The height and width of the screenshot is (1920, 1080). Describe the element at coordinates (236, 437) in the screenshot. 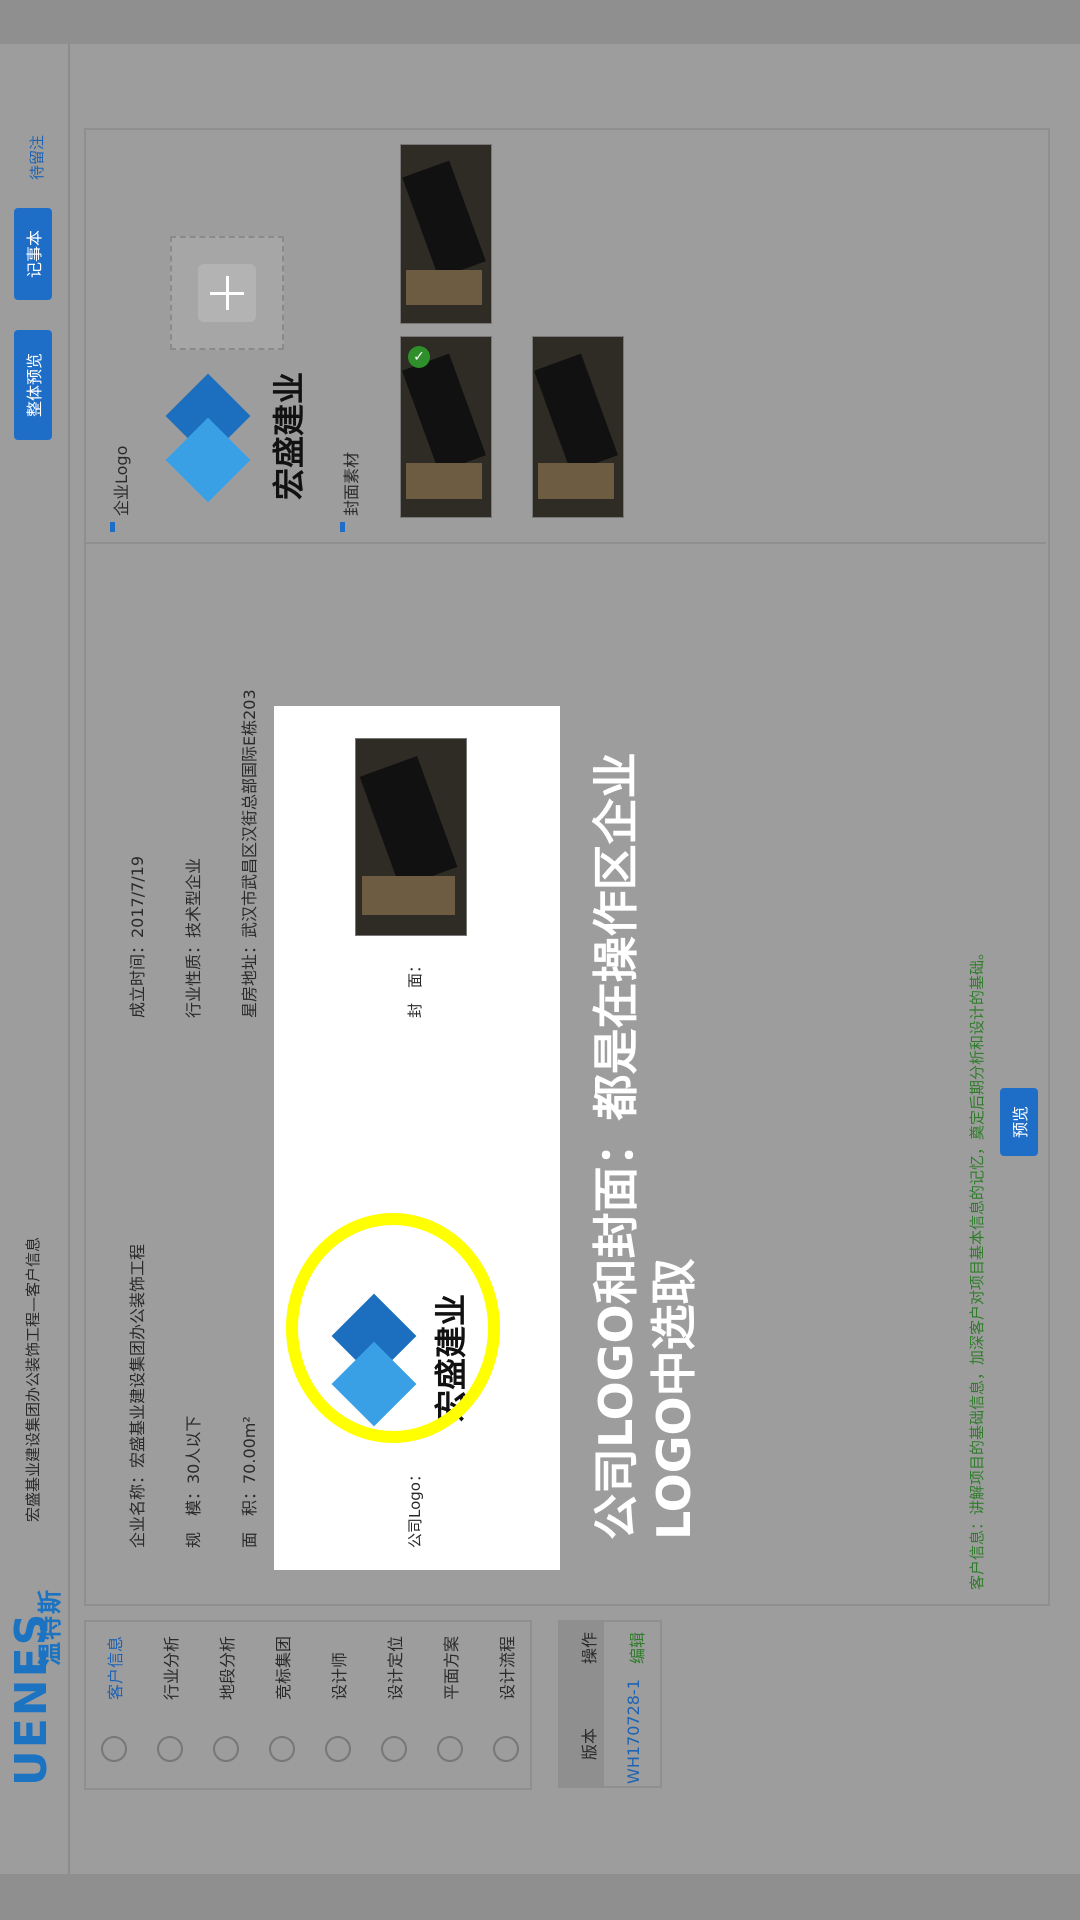

I see `company-logo-option: 宏盛建业` at that location.